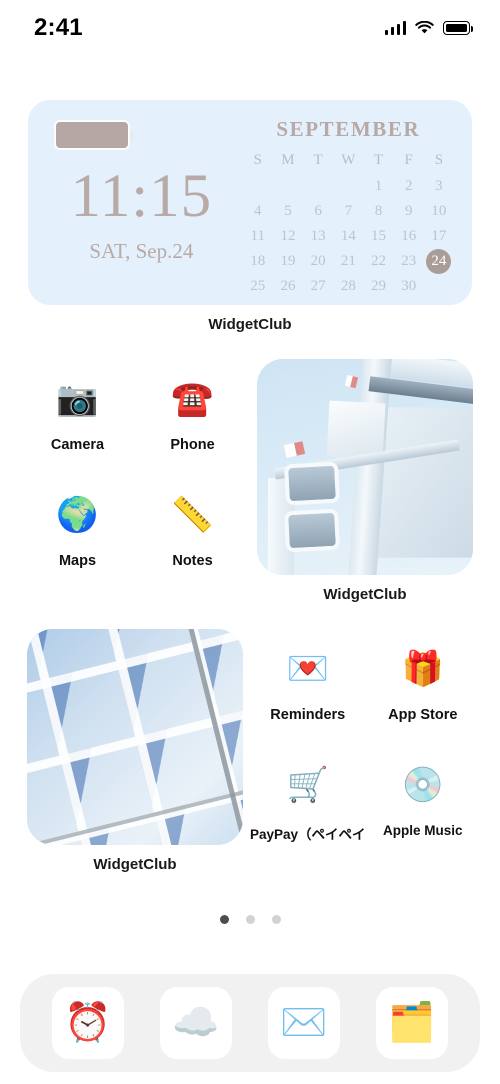 This screenshot has width=500, height=1084. What do you see at coordinates (257, 160) in the screenshot?
I see `calendar-weekday-0: S` at bounding box center [257, 160].